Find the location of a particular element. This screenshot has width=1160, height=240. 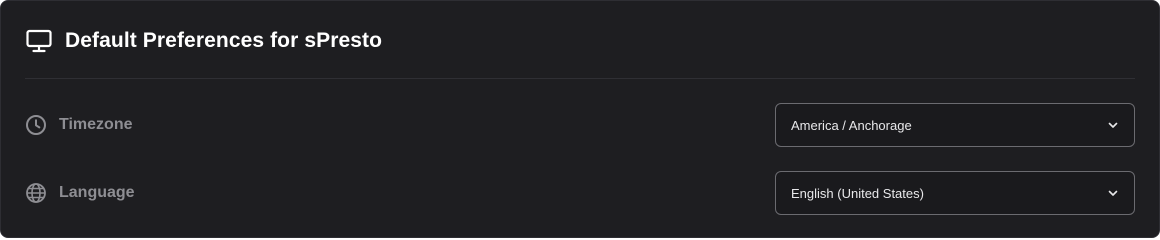

globe-icon is located at coordinates (36, 193).